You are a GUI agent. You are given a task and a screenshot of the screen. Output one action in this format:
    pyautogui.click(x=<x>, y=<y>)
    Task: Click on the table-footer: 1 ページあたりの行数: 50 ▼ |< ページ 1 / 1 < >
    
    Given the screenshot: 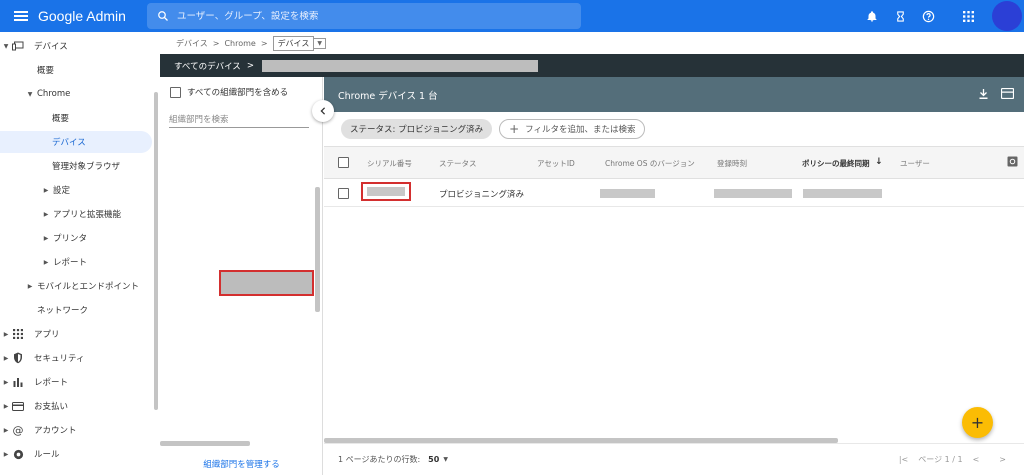 What is the action you would take?
    pyautogui.click(x=674, y=459)
    